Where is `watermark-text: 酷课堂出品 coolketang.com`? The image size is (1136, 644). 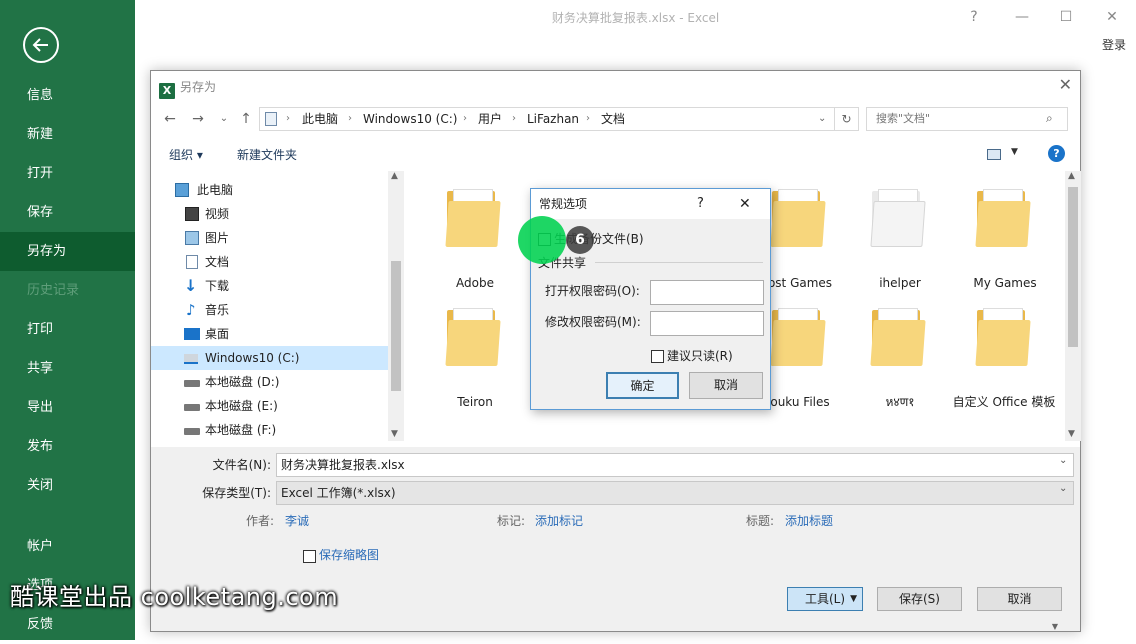
watermark-text: 酷课堂出品 coolketang.com is located at coordinates (174, 597).